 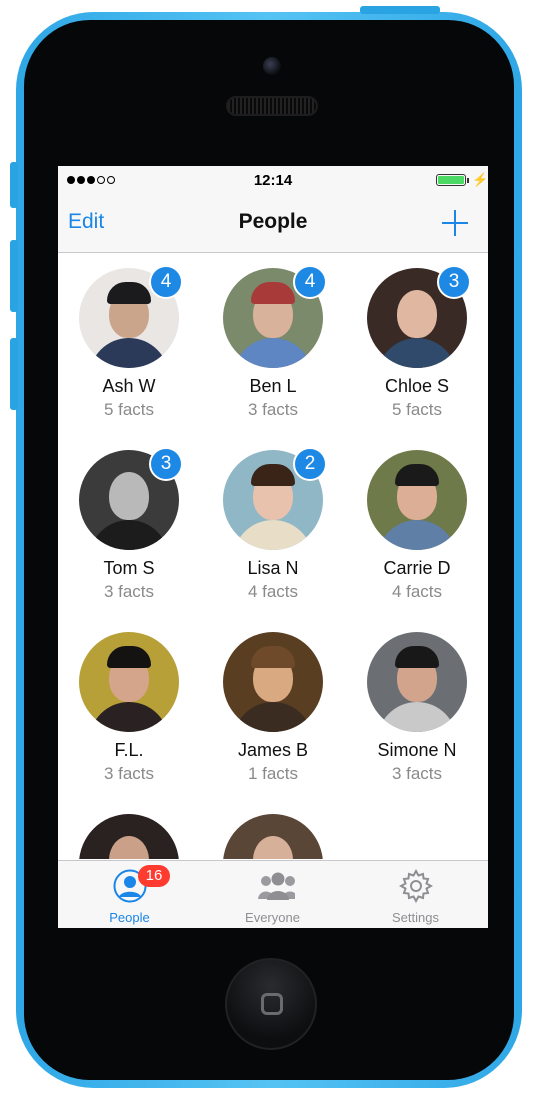 I want to click on person-card: F.L. 3 facts, so click(x=129, y=702).